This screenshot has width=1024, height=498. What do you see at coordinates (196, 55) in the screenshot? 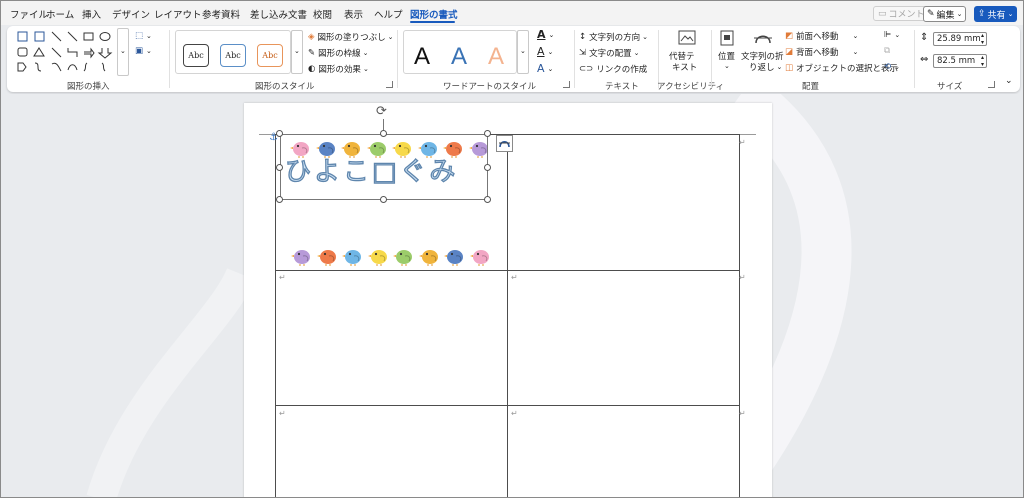
I see `shape-style-dark: Abc` at bounding box center [196, 55].